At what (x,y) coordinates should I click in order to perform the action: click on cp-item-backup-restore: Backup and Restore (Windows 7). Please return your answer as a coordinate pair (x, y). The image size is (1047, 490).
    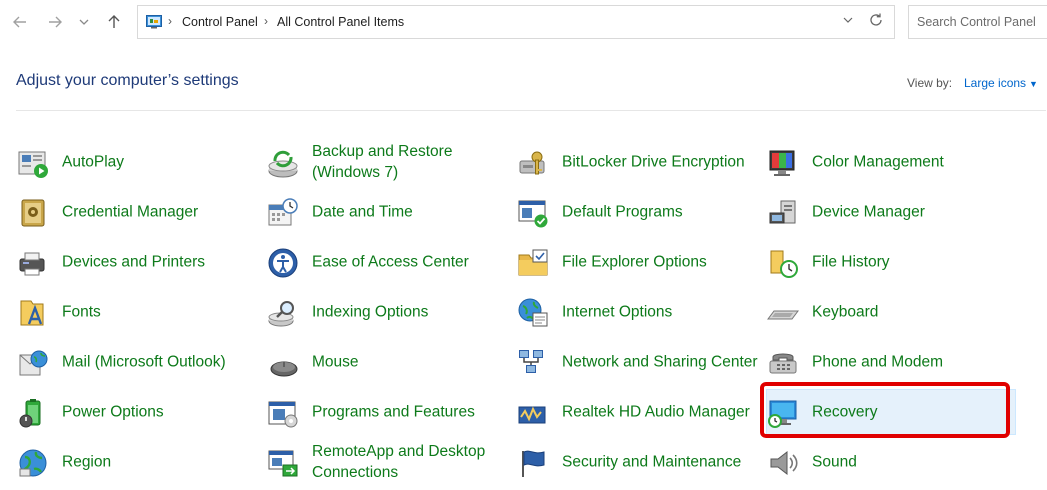
    Looking at the image, I should click on (391, 162).